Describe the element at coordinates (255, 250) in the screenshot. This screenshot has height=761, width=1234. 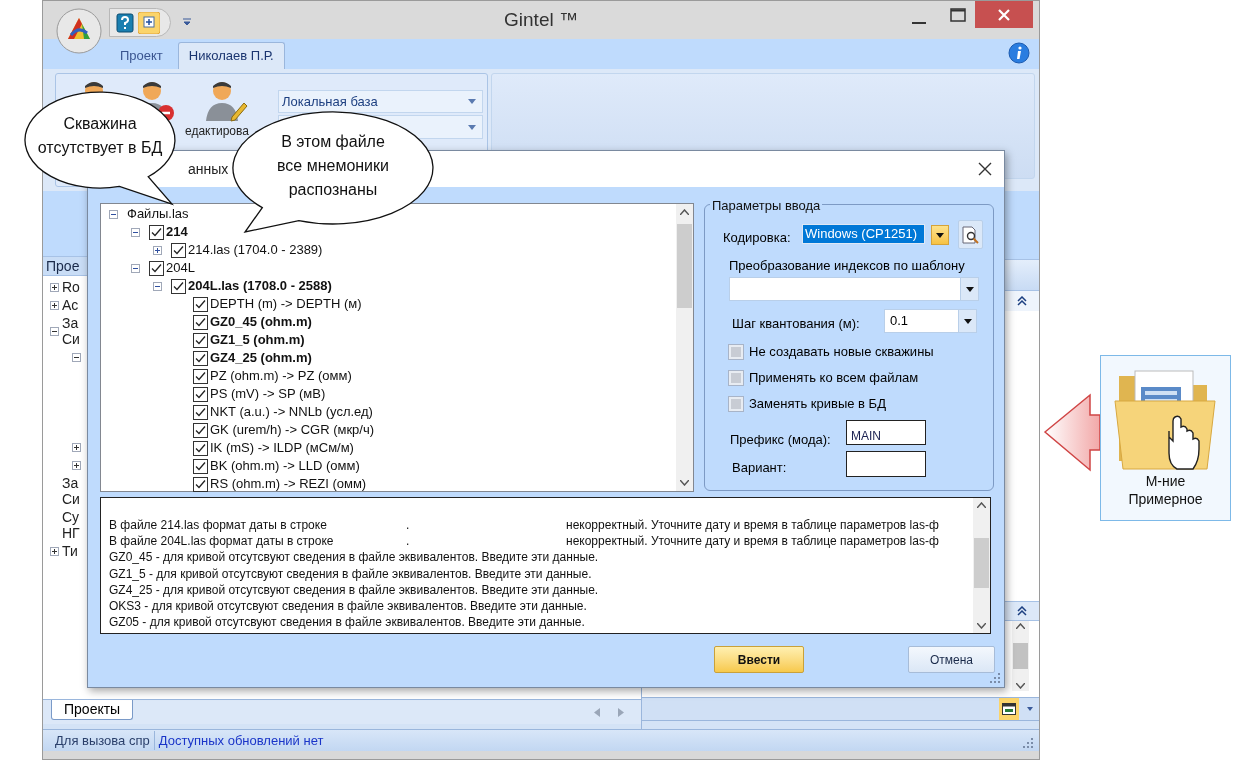
I see `tree-item: 214.las (1704.0 - 2389)` at that location.